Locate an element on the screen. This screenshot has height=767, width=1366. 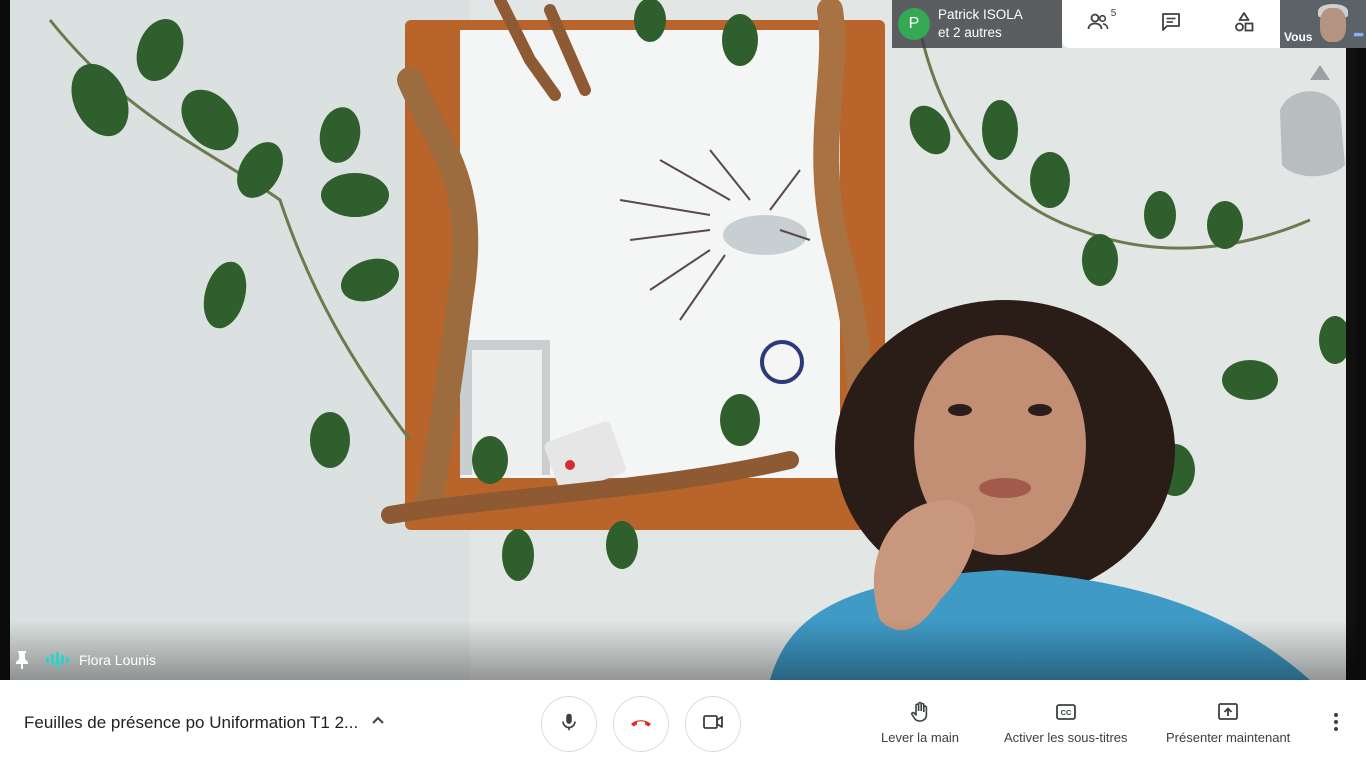
closed-captions-icon: CC is located at coordinates (1066, 712).